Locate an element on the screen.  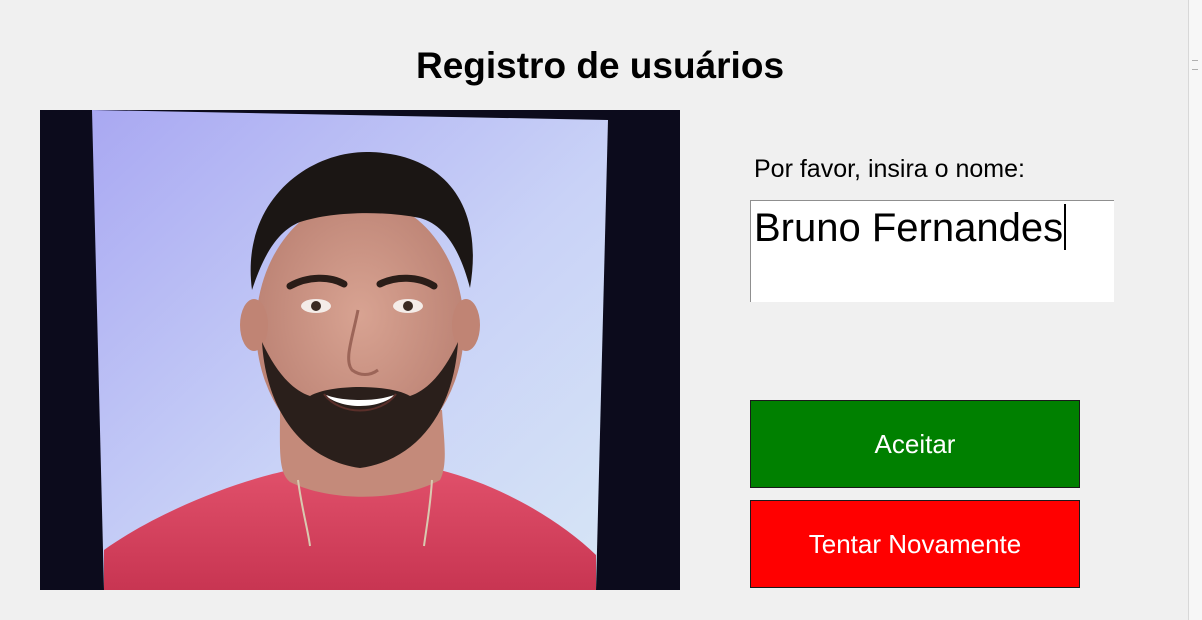
name-input: Bruno Fernandes is located at coordinates (932, 251).